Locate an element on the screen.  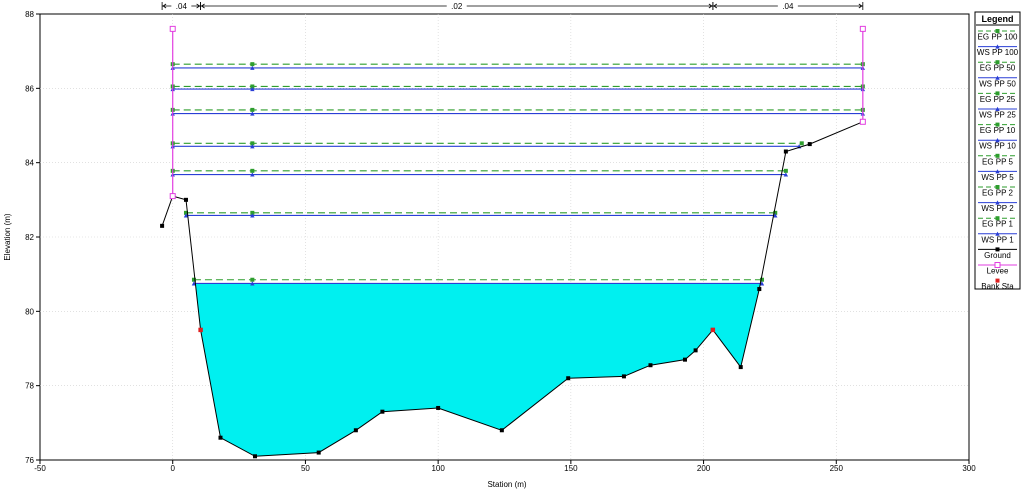
x-axis-ticks: -50 0 50 100 150 200 250 300 is located at coordinates (505, 466).